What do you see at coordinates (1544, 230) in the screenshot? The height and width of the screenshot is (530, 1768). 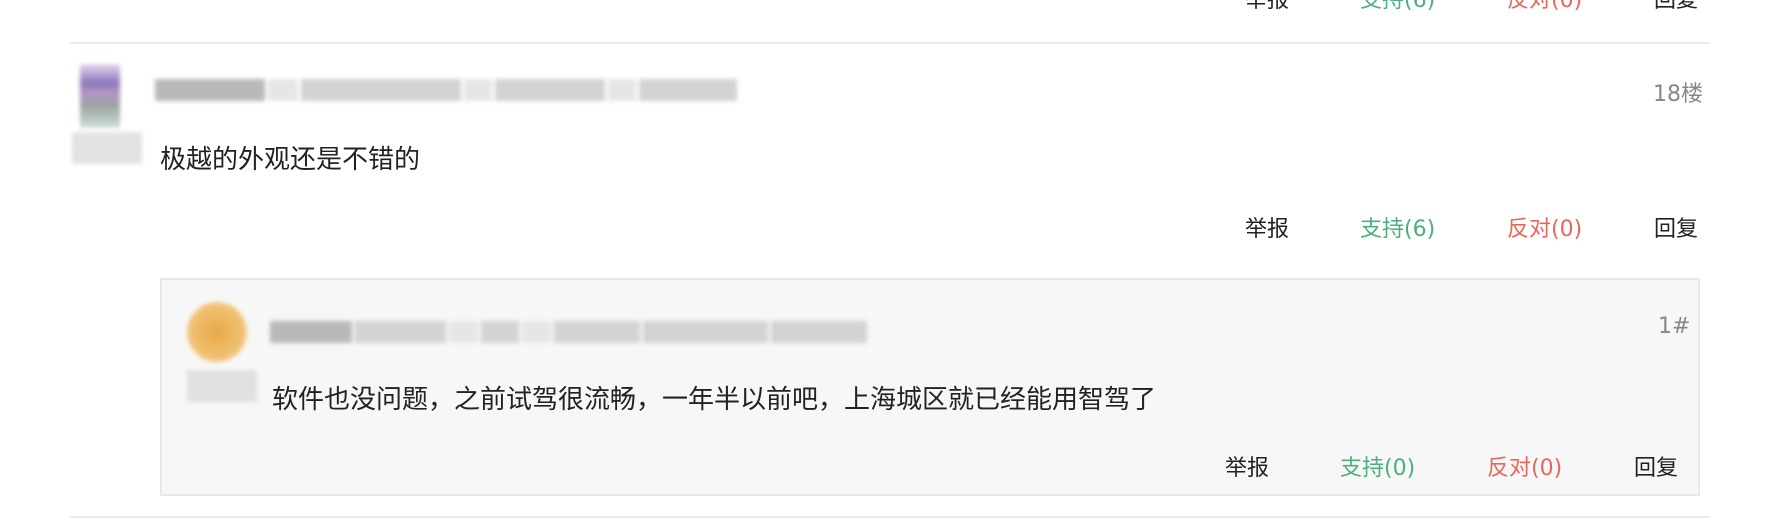 I see `oppose-link: 反对(0)` at bounding box center [1544, 230].